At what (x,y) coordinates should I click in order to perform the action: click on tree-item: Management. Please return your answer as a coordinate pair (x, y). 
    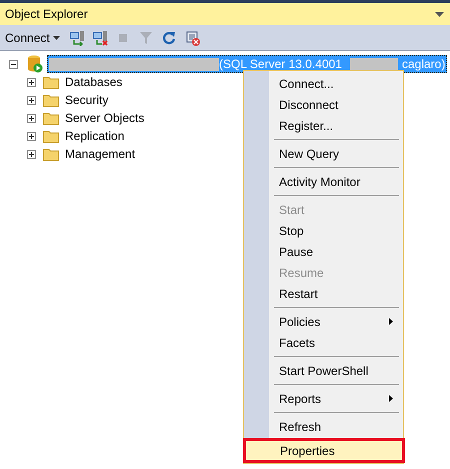
    Looking at the image, I should click on (100, 154).